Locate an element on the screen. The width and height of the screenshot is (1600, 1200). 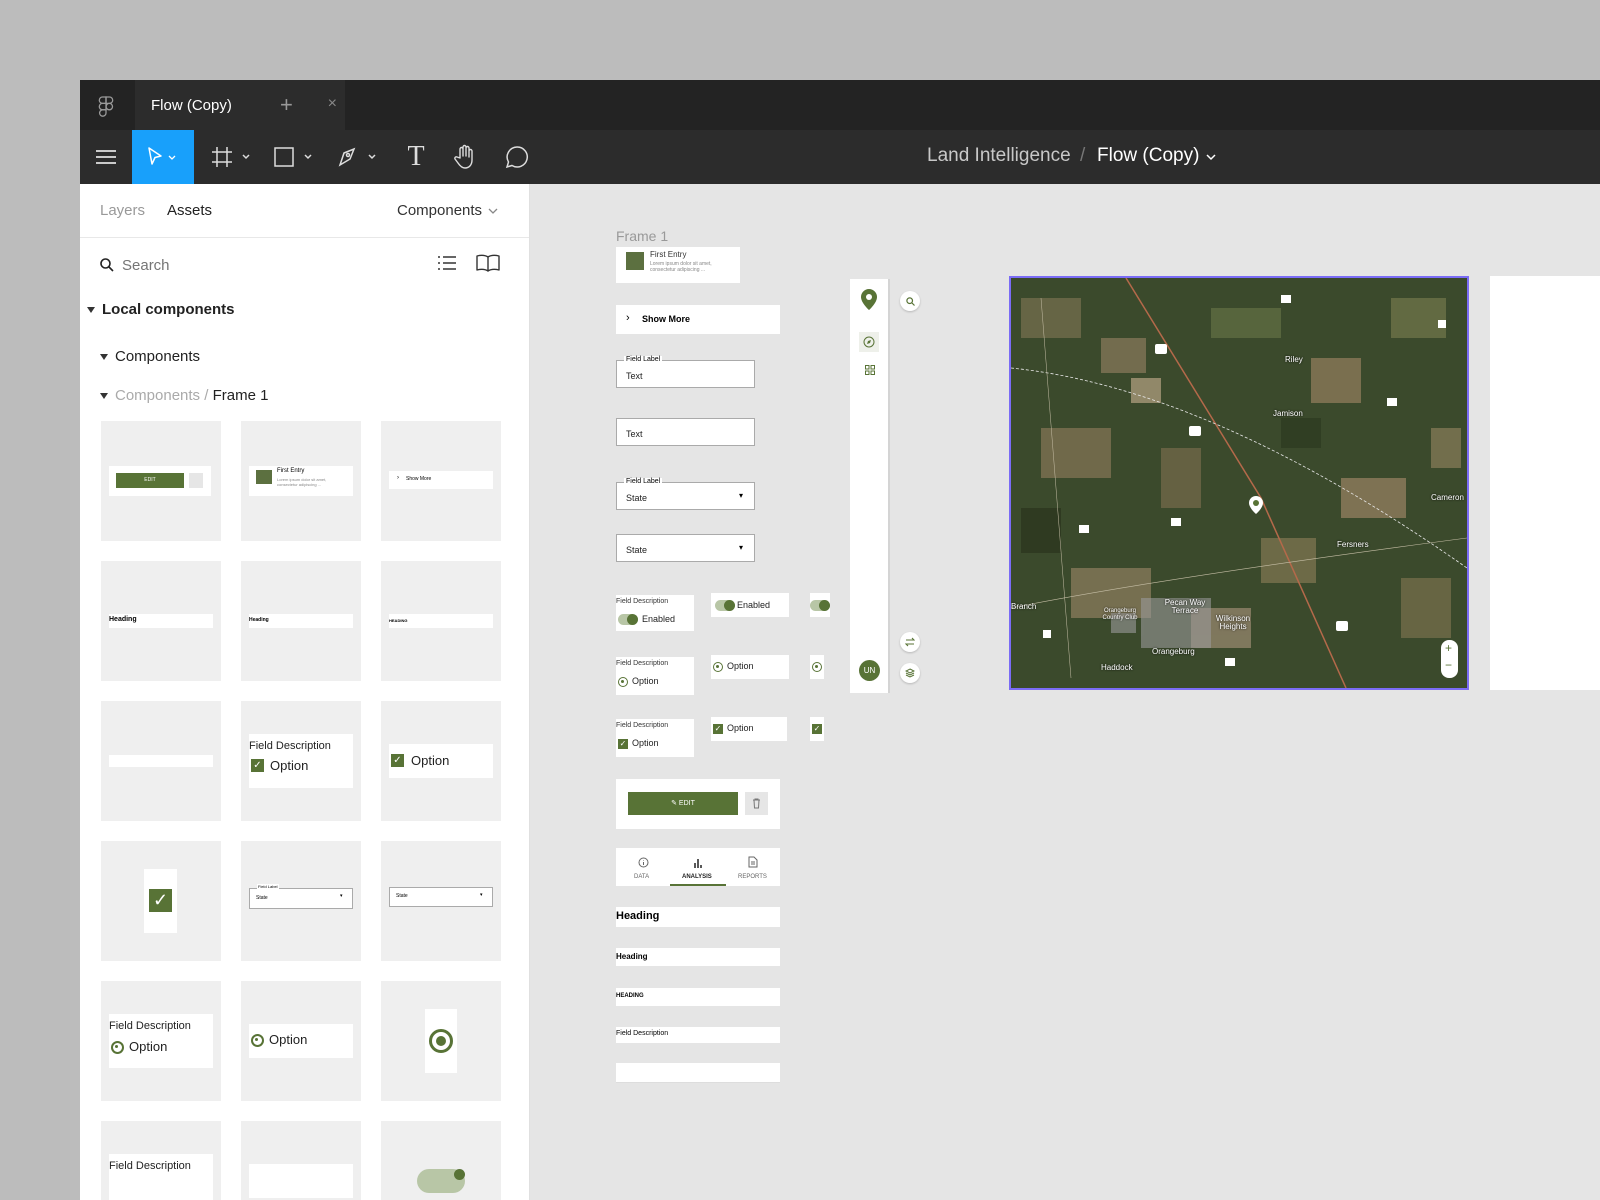
breadcrumb-project: Land Intelligence is located at coordinates (999, 156).